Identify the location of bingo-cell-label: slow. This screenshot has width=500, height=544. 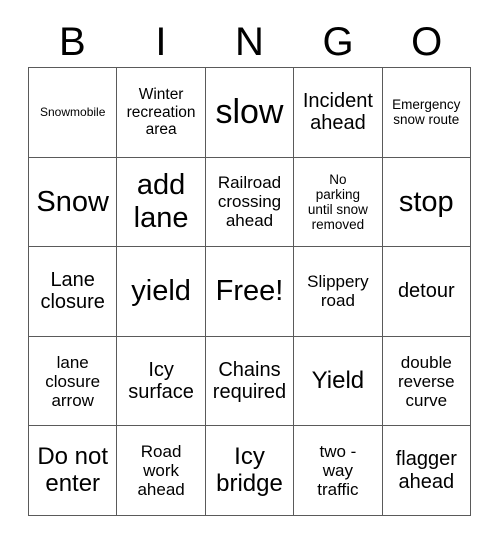
(249, 112).